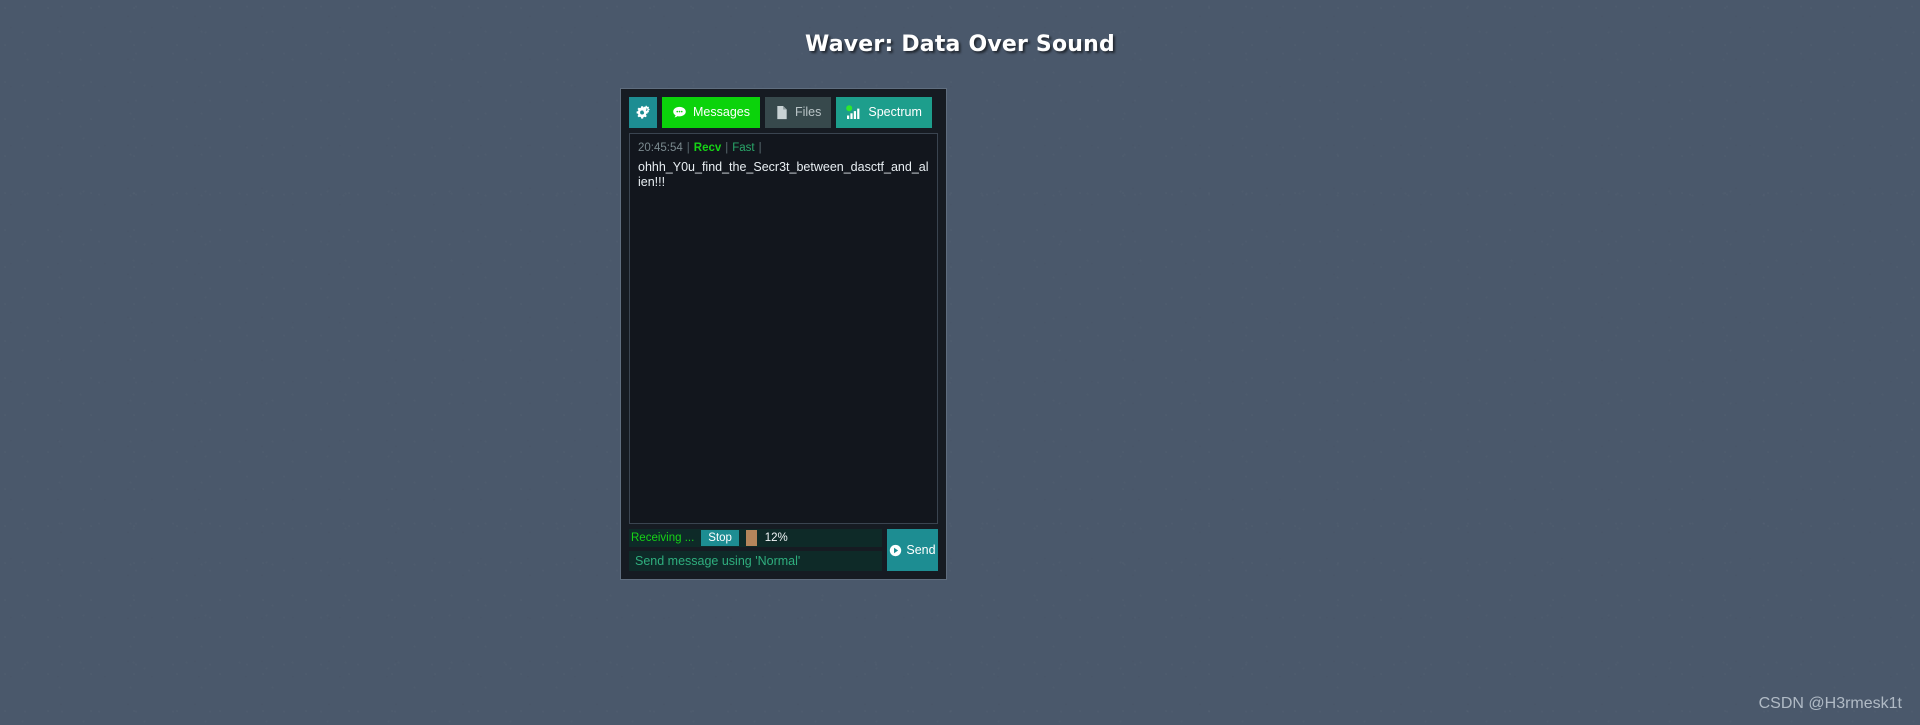  I want to click on message-direction: Recv, so click(707, 148).